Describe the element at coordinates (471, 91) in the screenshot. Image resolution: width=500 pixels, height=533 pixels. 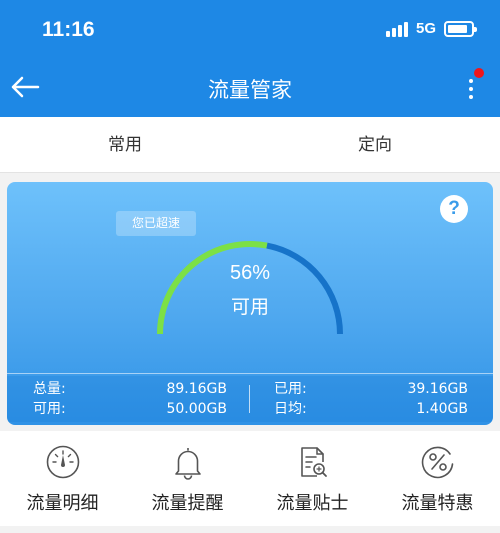
I see `more-vertical-icon` at that location.